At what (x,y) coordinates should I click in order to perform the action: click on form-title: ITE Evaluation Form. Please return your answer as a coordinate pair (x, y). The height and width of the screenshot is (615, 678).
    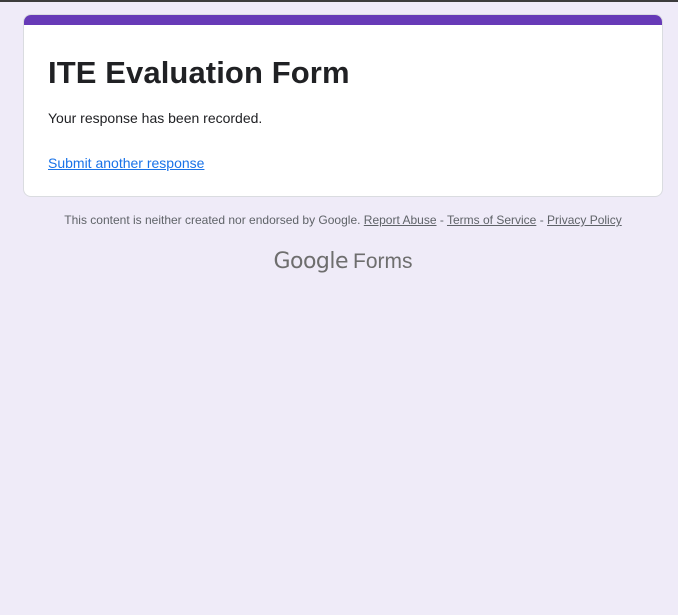
    Looking at the image, I should click on (199, 72).